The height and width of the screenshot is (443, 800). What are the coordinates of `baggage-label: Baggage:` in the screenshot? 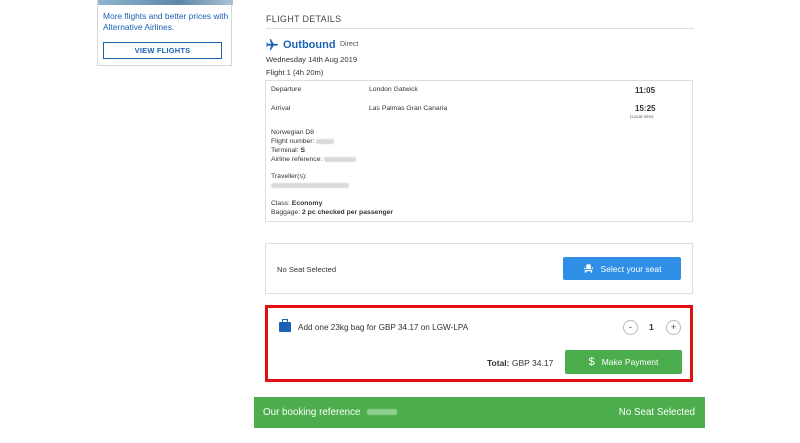 It's located at (286, 212).